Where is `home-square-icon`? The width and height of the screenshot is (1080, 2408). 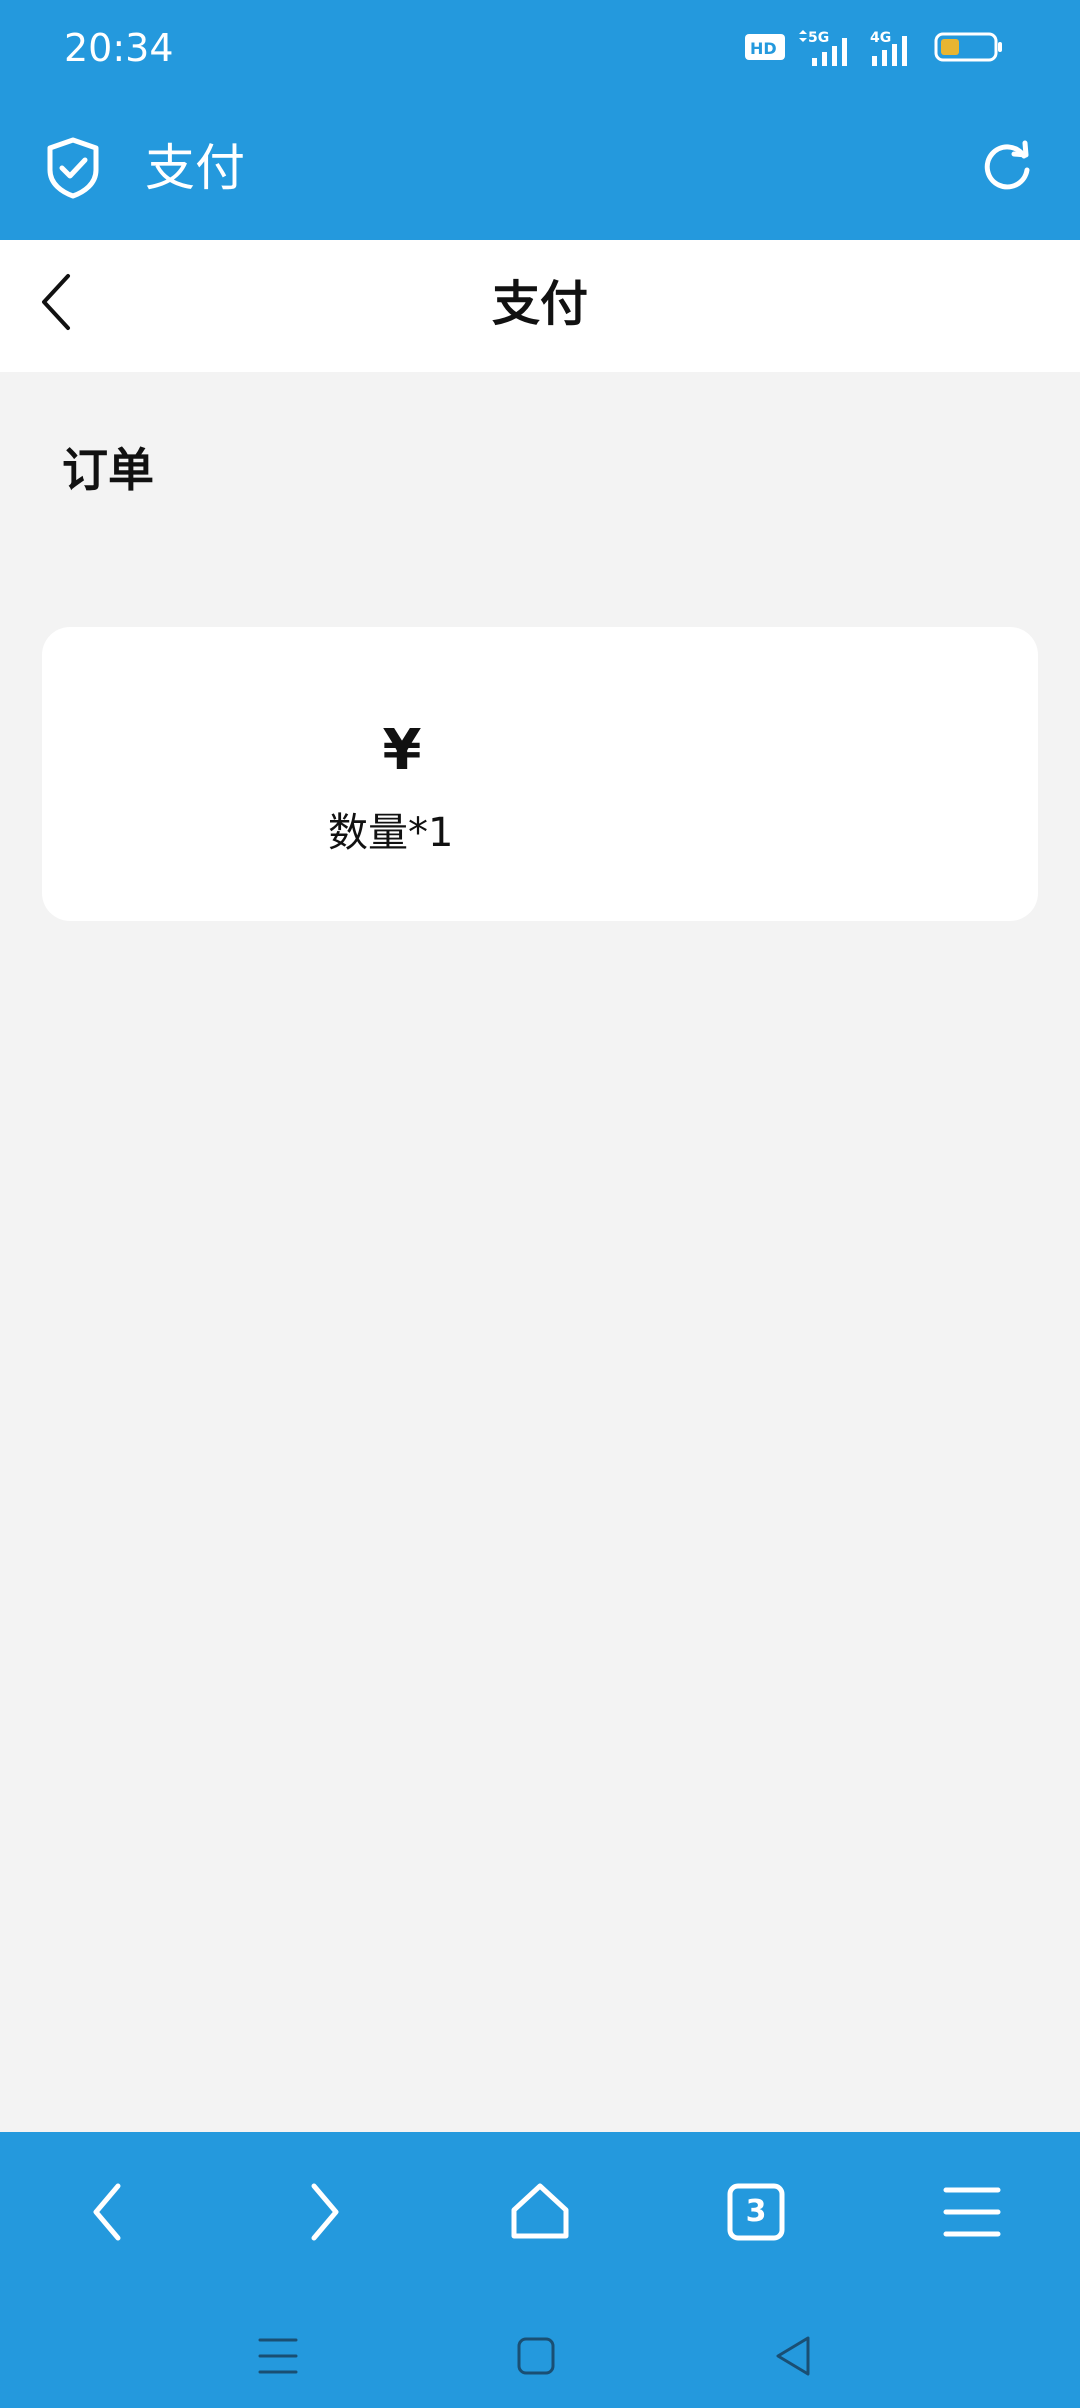
home-square-icon is located at coordinates (536, 2356).